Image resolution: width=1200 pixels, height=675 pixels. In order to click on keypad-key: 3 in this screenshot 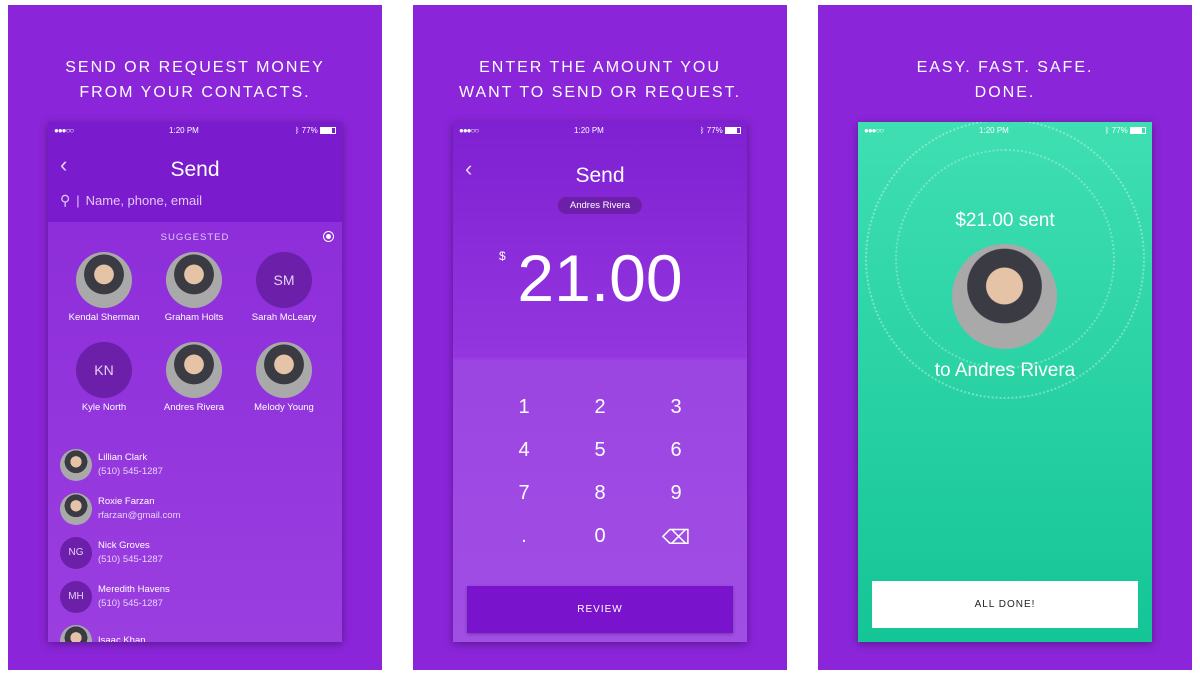, I will do `click(676, 407)`.